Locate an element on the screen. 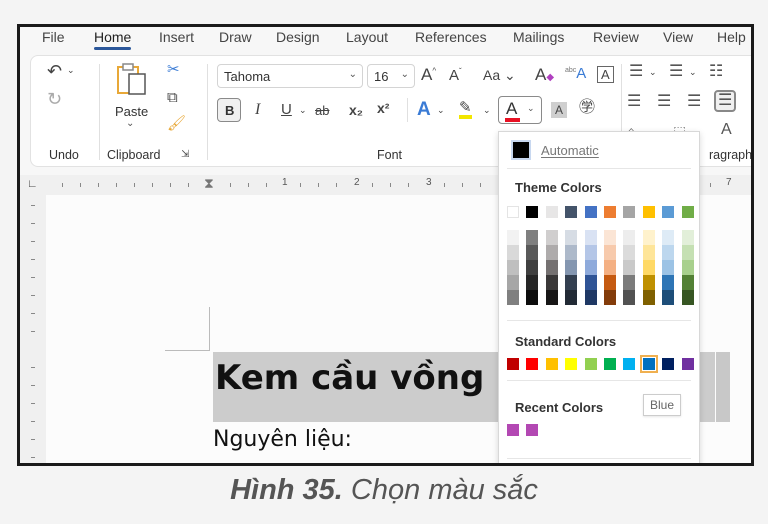 The height and width of the screenshot is (524, 768). italic-button: I is located at coordinates (257, 110).